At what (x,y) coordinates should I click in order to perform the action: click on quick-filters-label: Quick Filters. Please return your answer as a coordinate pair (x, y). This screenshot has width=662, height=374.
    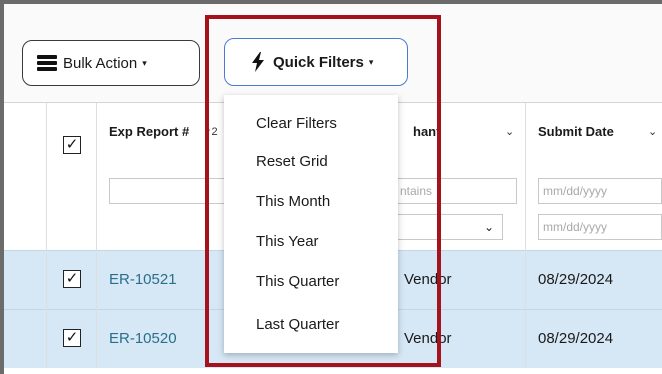
    Looking at the image, I should click on (318, 62).